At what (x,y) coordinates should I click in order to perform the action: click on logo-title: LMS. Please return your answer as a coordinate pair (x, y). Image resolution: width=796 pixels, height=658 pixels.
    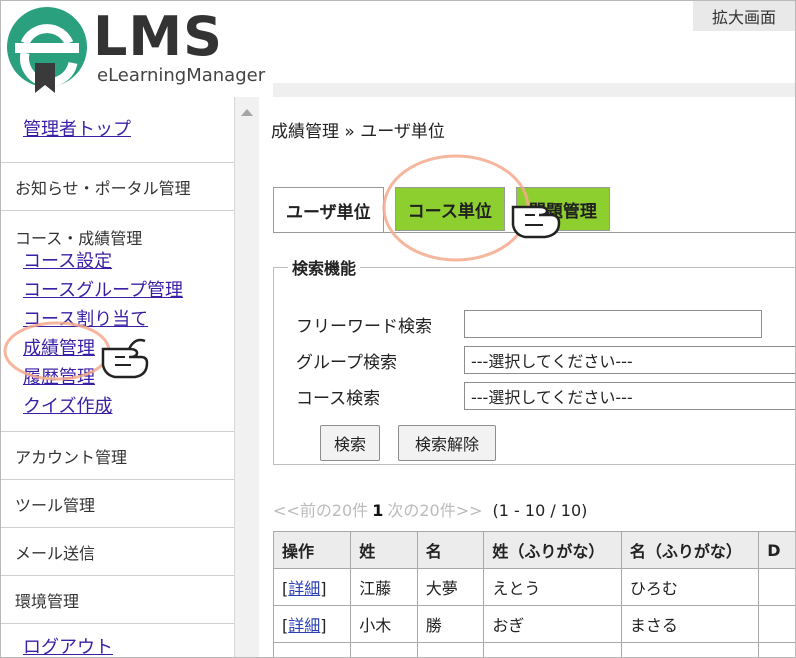
    Looking at the image, I should click on (158, 36).